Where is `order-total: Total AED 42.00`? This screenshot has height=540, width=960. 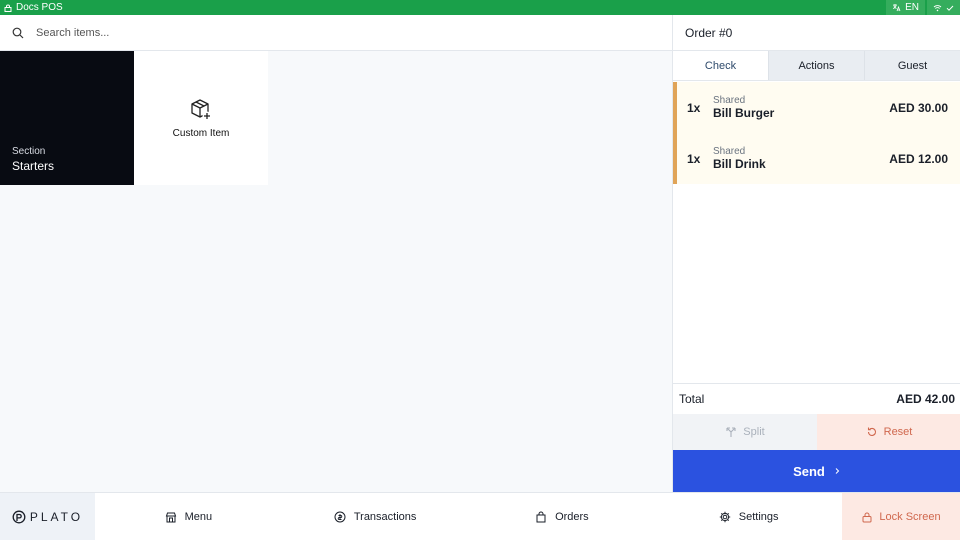
order-total: Total AED 42.00 is located at coordinates (816, 398).